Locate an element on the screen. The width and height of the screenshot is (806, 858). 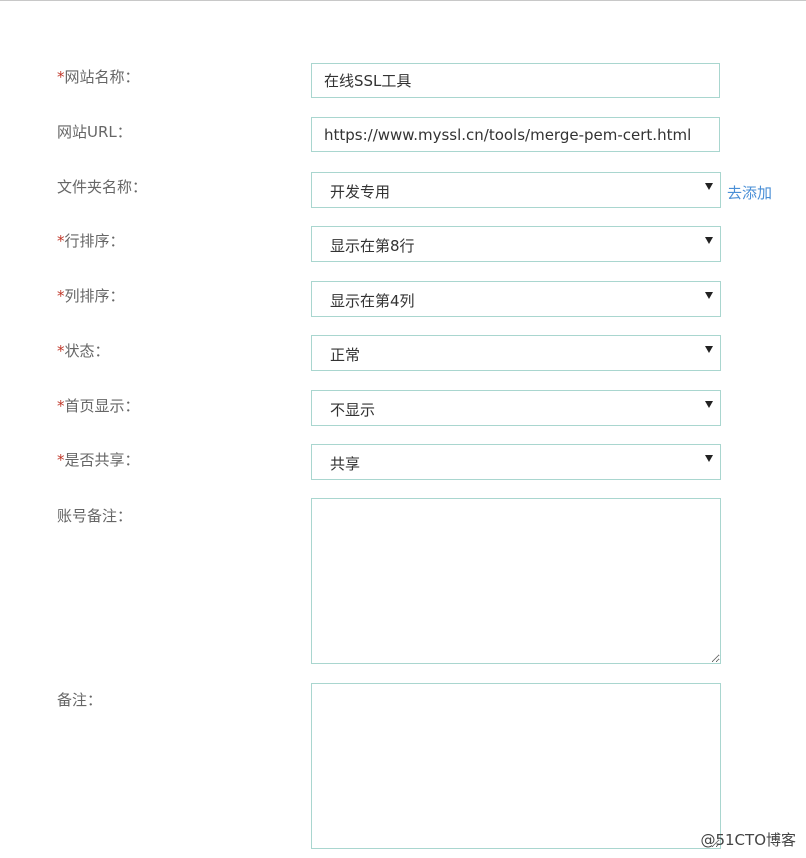
folder-selected-value: 开发专用 is located at coordinates (360, 192).